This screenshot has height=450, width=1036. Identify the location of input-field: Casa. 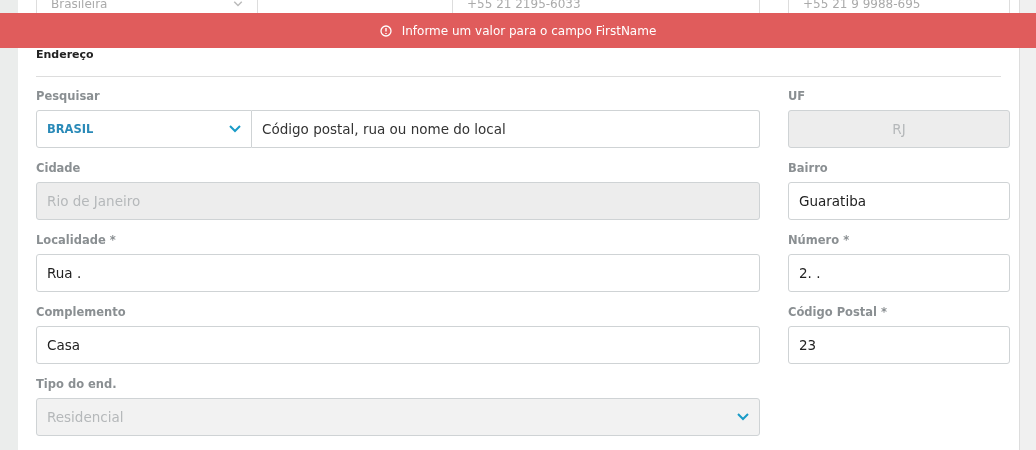
(398, 345).